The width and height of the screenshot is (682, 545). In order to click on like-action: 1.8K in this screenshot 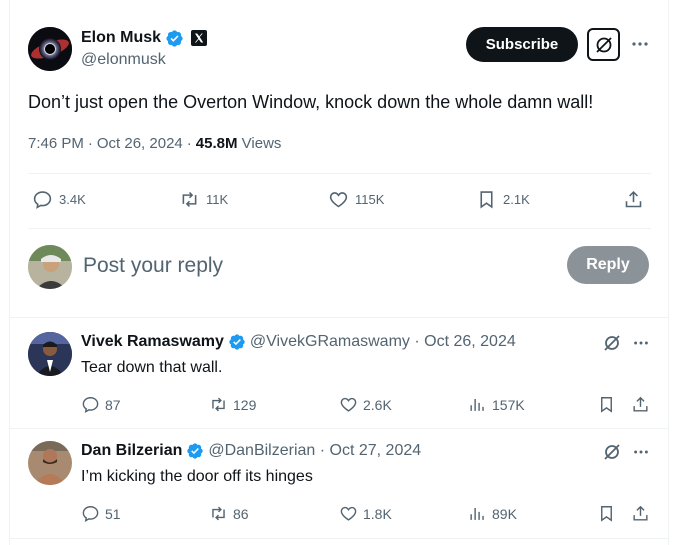, I will do `click(365, 513)`.